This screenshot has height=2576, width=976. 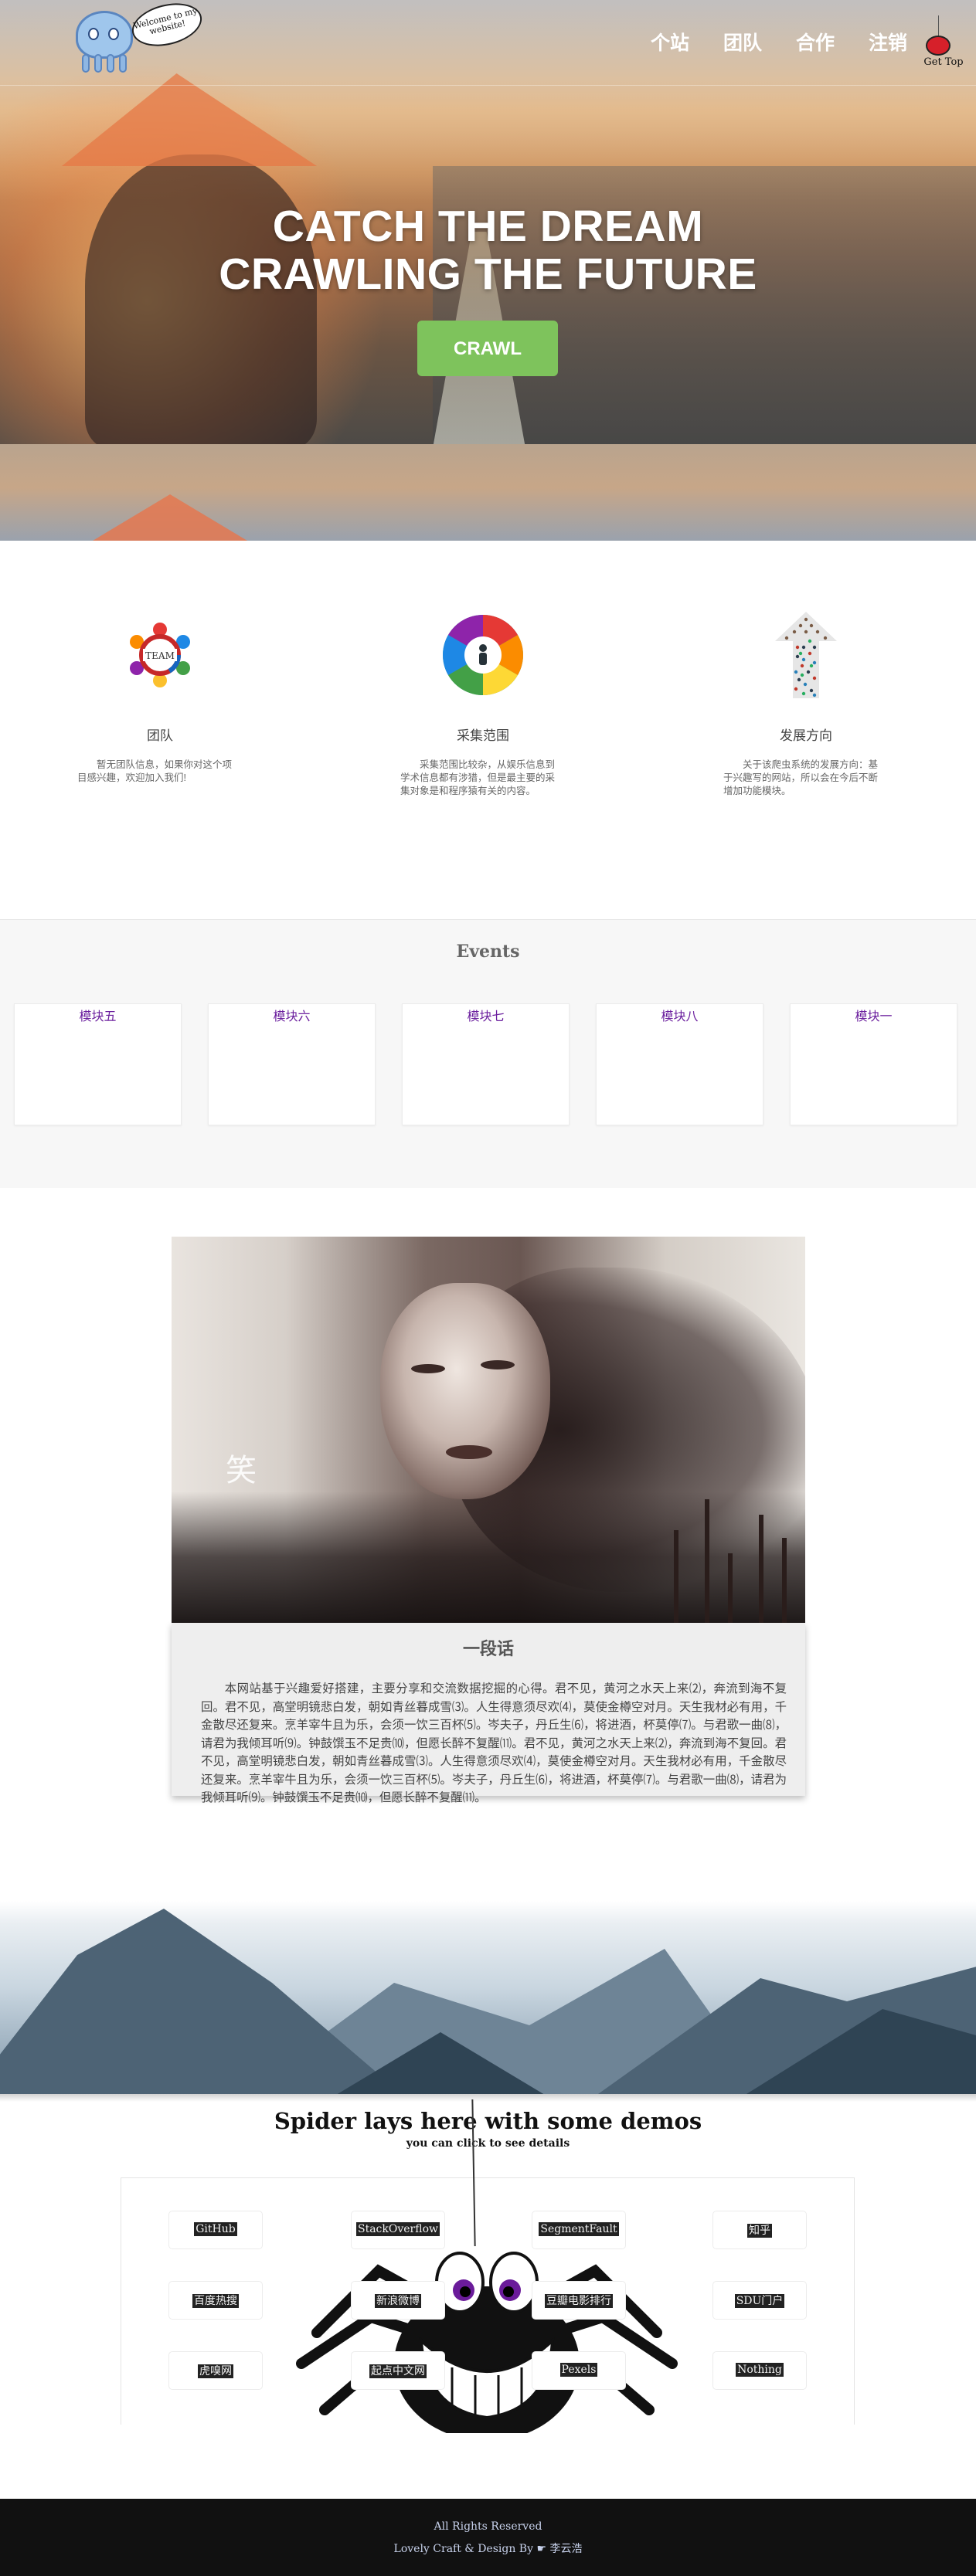 I want to click on feature-title-team: 团队, so click(x=160, y=735).